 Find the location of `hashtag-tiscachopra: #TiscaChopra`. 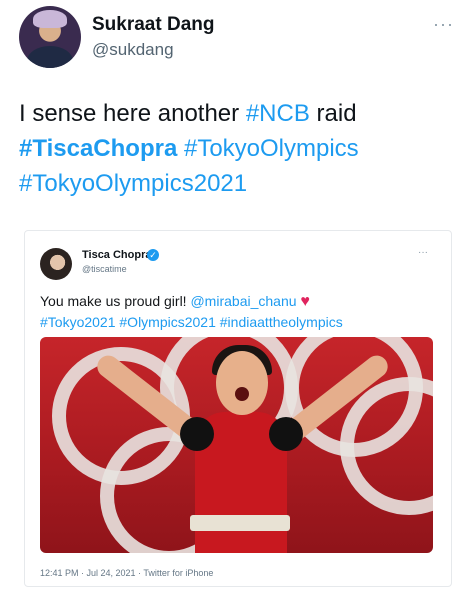

hashtag-tiscachopra: #TiscaChopra is located at coordinates (98, 148).